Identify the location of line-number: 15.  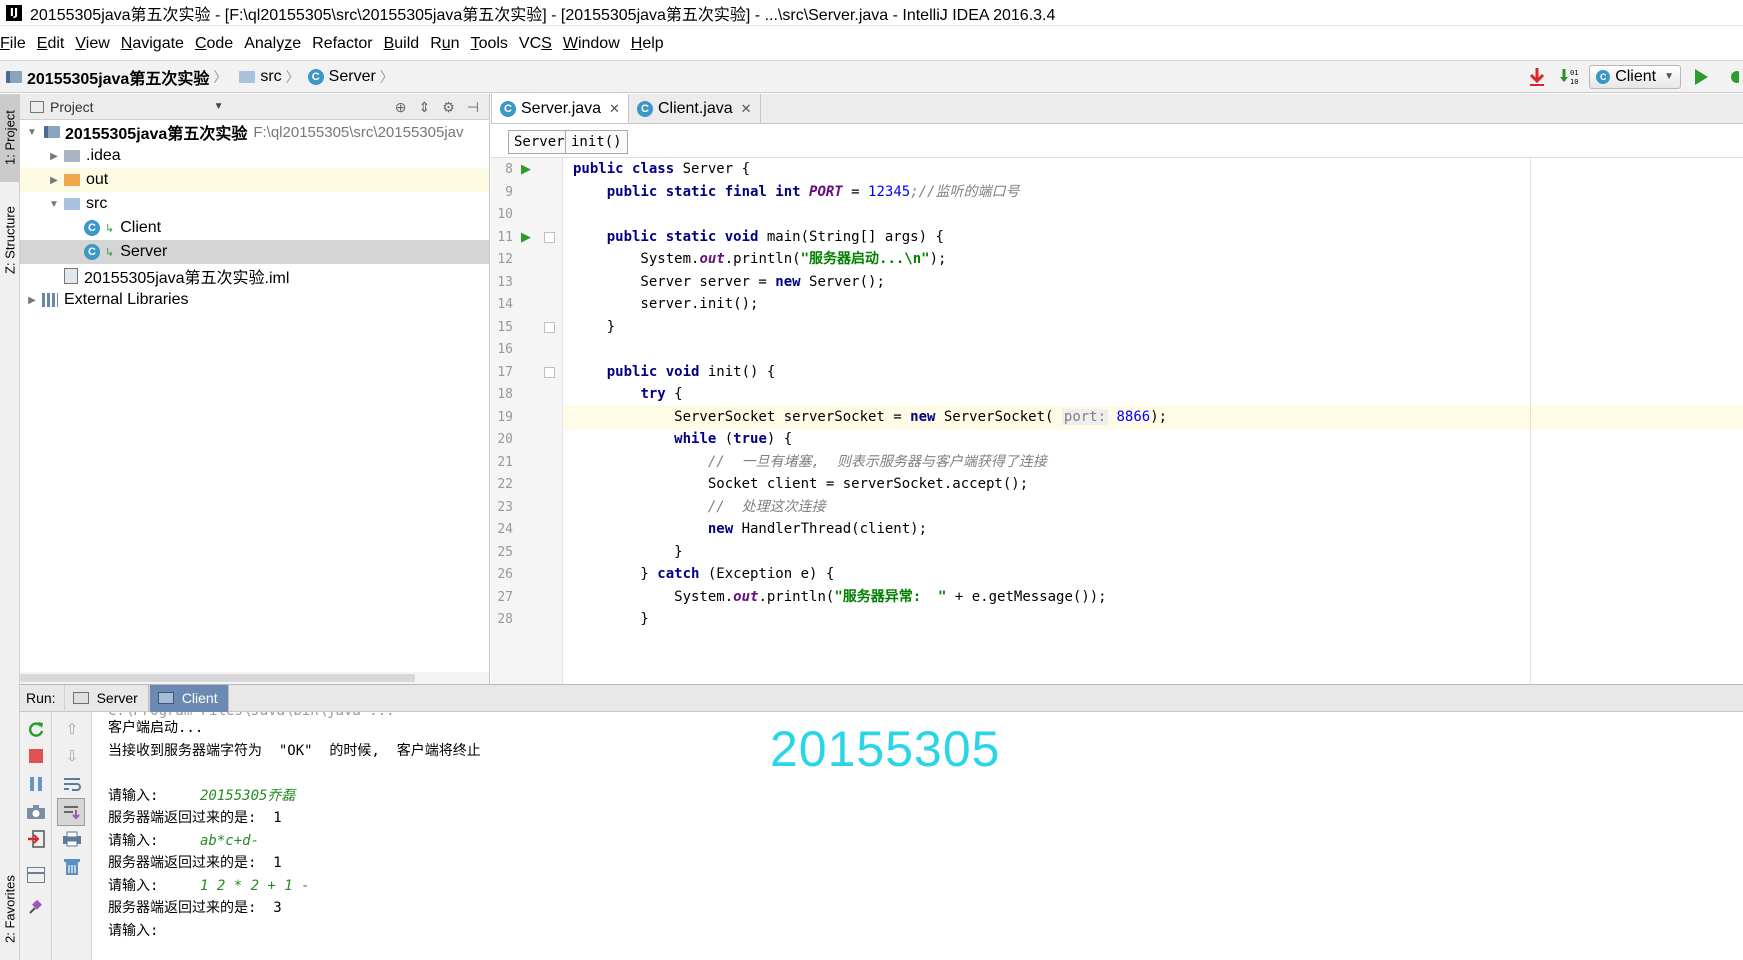
(505, 327).